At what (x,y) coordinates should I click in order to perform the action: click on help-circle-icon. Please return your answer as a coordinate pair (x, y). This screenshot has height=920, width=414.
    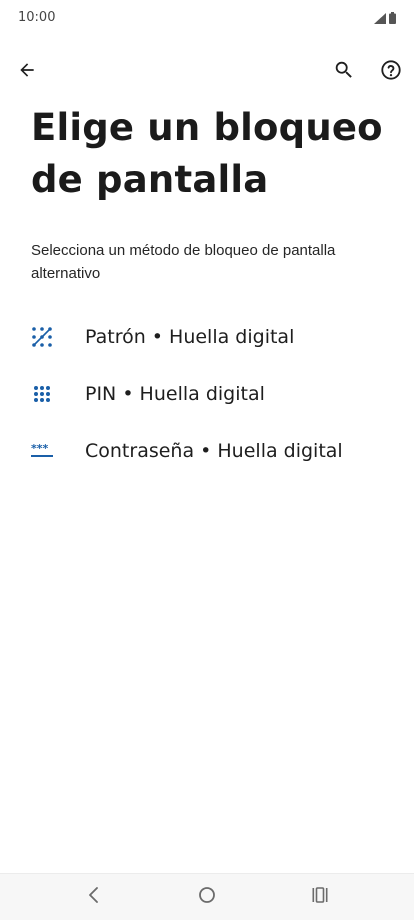
    Looking at the image, I should click on (391, 72).